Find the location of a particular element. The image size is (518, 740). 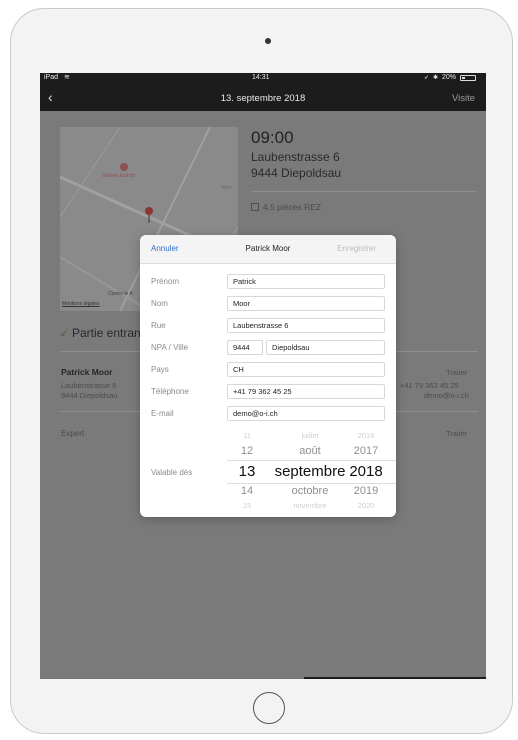

appointment-street: Laubenstrasse 6 is located at coordinates (295, 157).